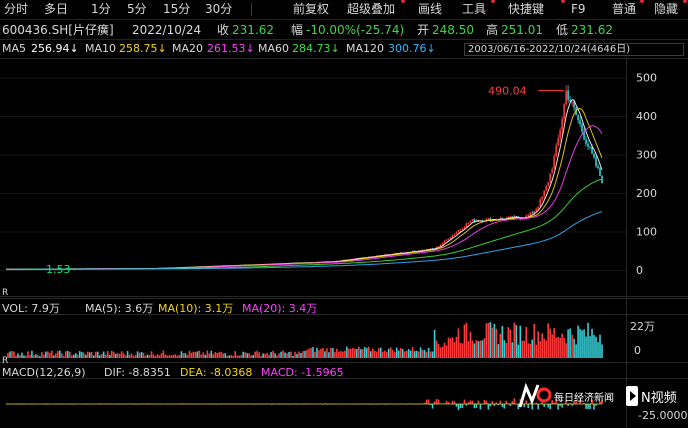 The height and width of the screenshot is (428, 688). Describe the element at coordinates (56, 9) in the screenshot. I see `tab-multi-day: 多日` at that location.